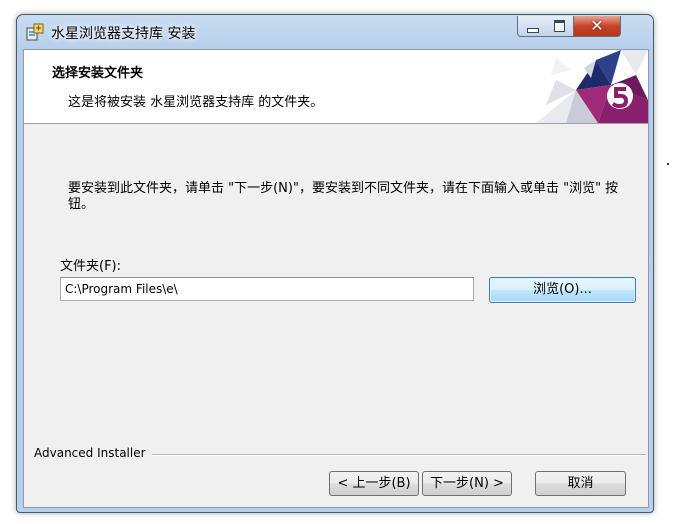 Image resolution: width=678 pixels, height=524 pixels. What do you see at coordinates (592, 86) in the screenshot?
I see `advanced-installer-logo` at bounding box center [592, 86].